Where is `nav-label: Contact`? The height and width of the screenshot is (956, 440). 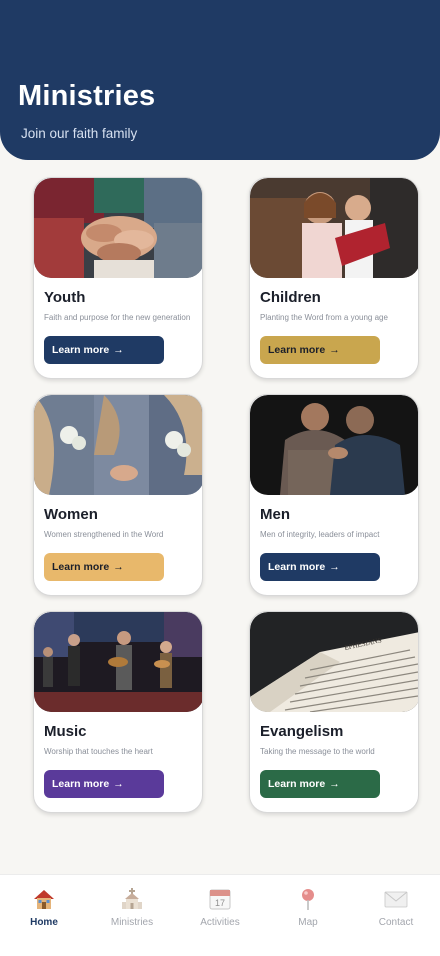
nav-label: Contact is located at coordinates (396, 922).